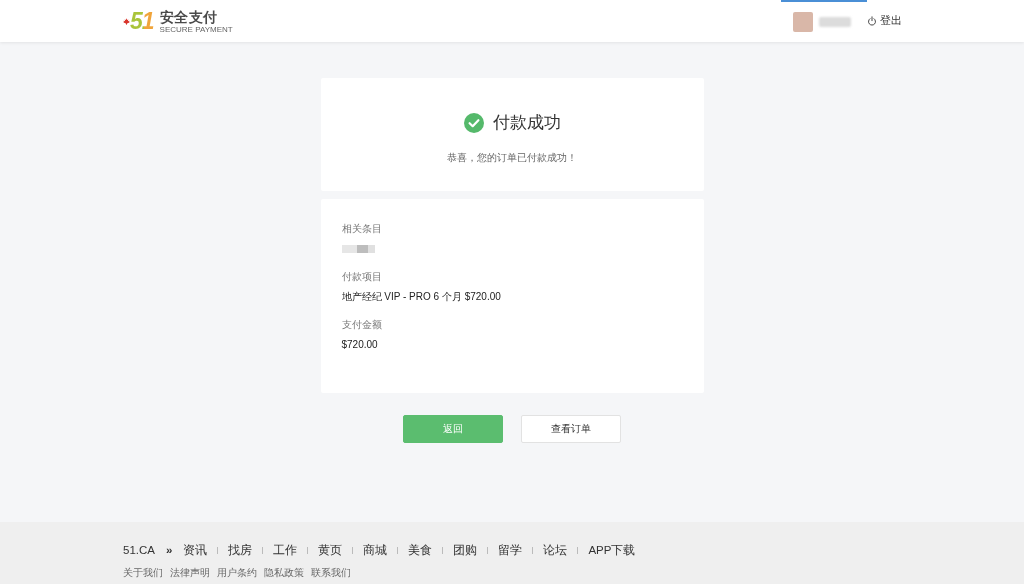  What do you see at coordinates (375, 550) in the screenshot?
I see `footer-nav-link: 商城` at bounding box center [375, 550].